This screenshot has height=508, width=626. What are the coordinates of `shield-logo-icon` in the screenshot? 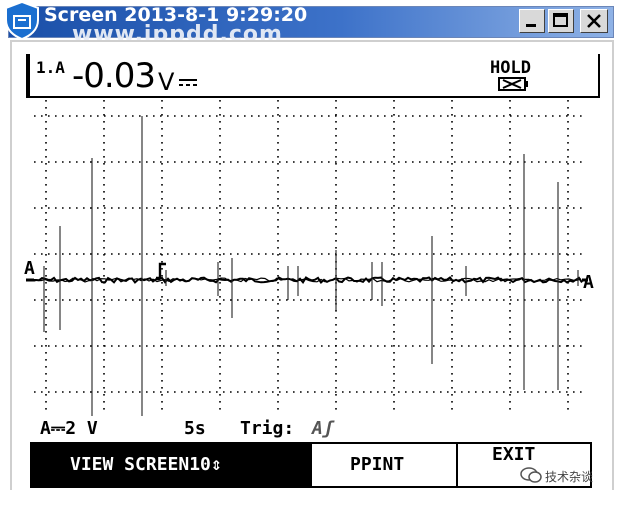 It's located at (22, 20).